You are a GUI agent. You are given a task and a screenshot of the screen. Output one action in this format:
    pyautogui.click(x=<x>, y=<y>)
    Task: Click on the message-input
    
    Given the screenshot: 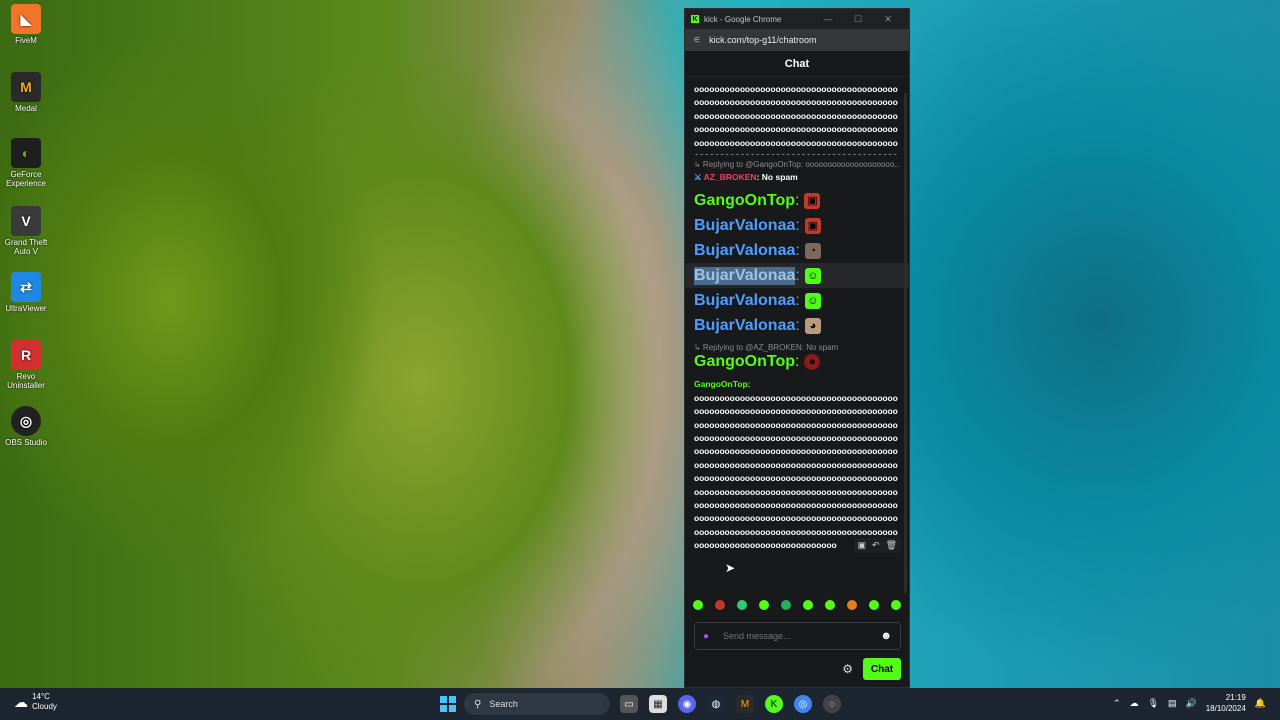 What is the action you would take?
    pyautogui.click(x=802, y=636)
    